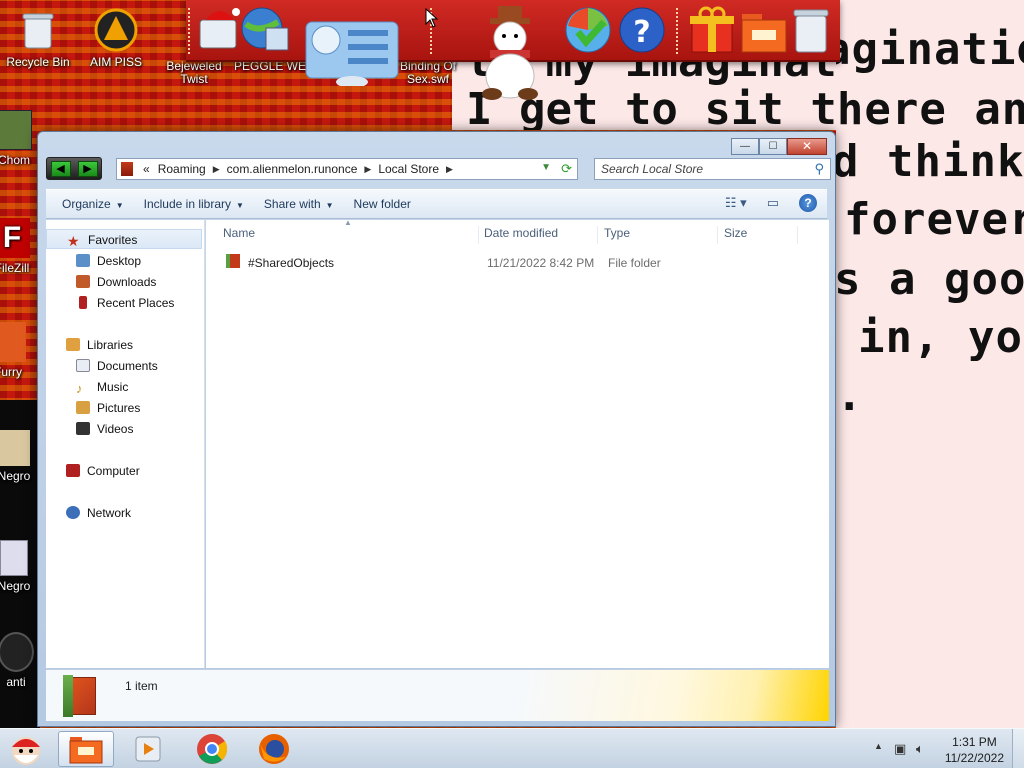  Describe the element at coordinates (38, 38) in the screenshot. I see `recycle-bin-desktop-icon: Recycle Bin` at that location.